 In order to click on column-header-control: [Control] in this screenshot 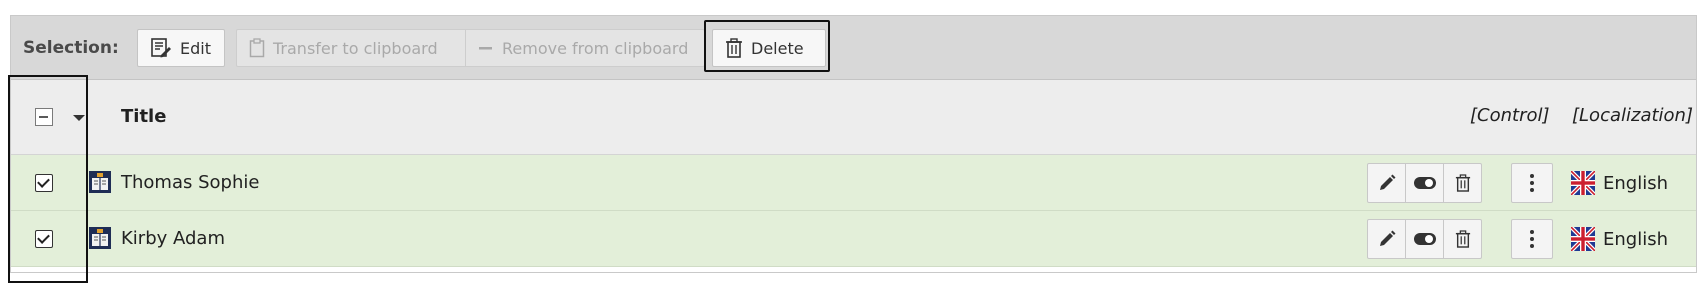, I will do `click(1510, 115)`.